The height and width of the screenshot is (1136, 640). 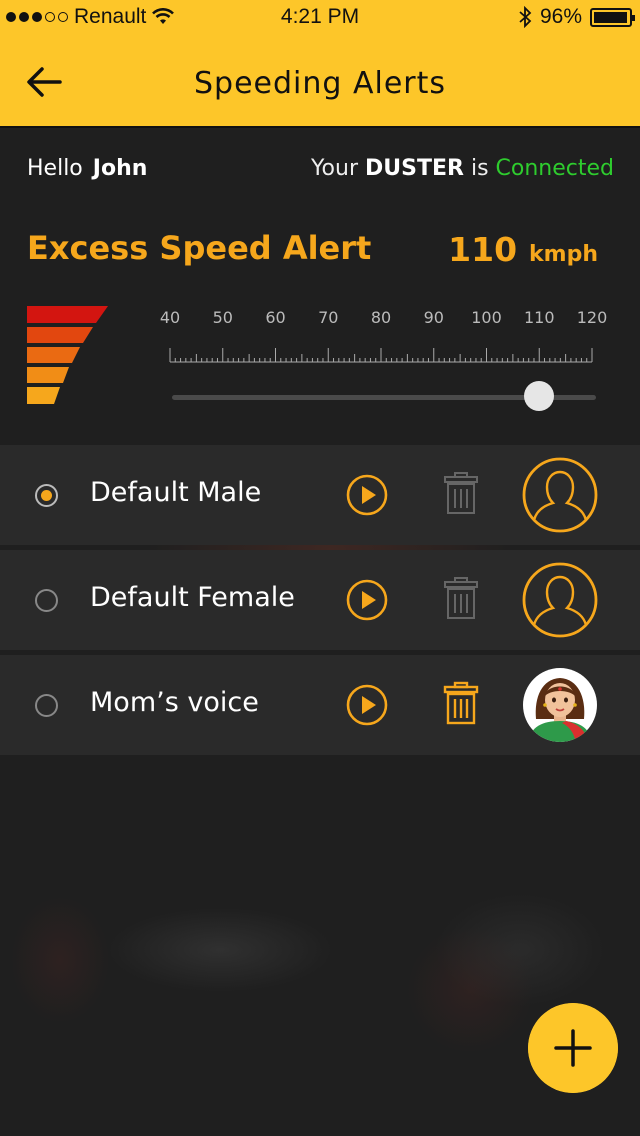 What do you see at coordinates (176, 492) in the screenshot?
I see `voice-name: Default Male` at bounding box center [176, 492].